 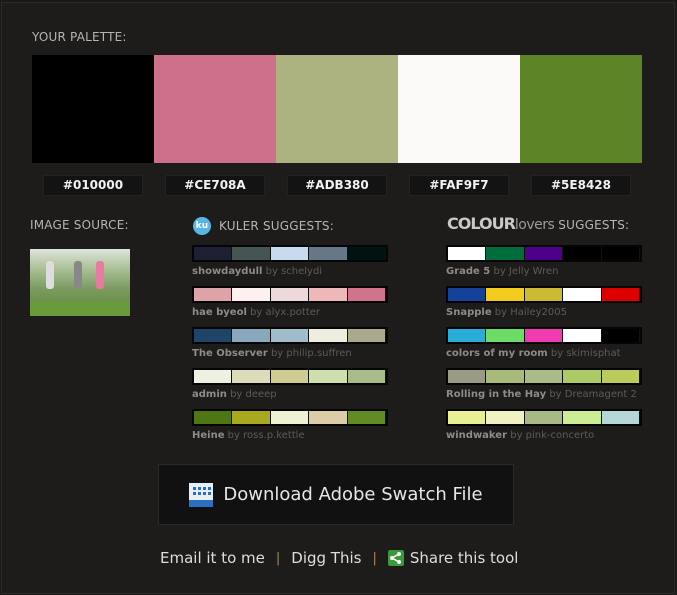 What do you see at coordinates (496, 394) in the screenshot?
I see `suggestion-name: Rolling in the Hay` at bounding box center [496, 394].